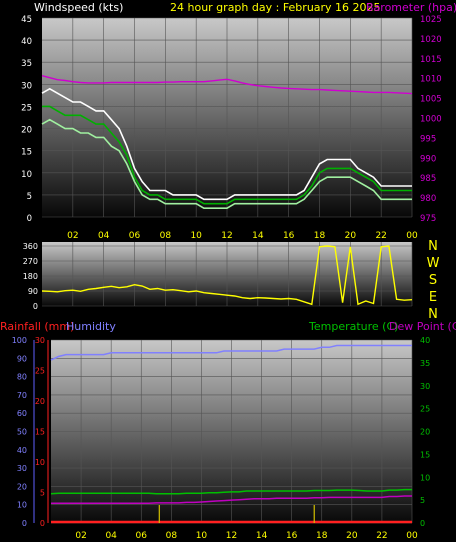  Describe the element at coordinates (26, 108) in the screenshot. I see `wind-left-tick-label: 25` at that location.